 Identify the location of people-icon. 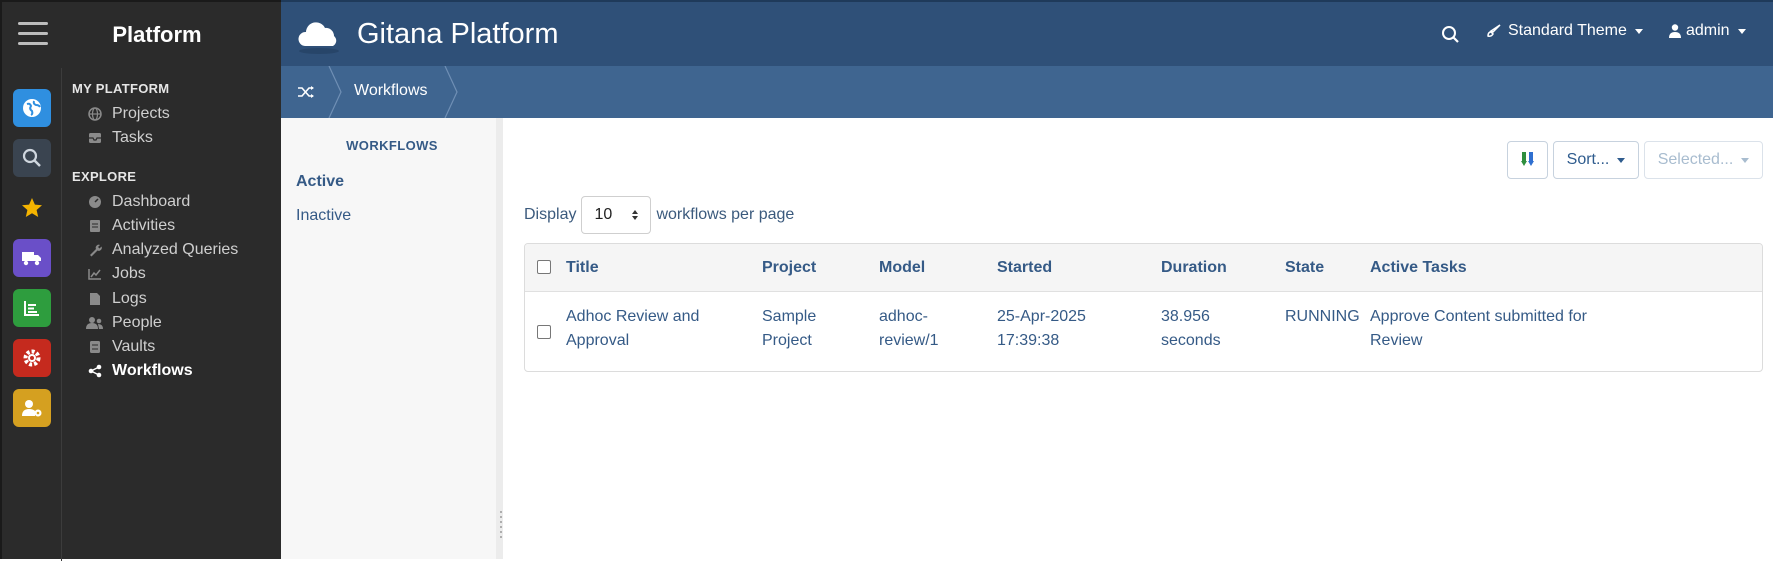
(95, 323).